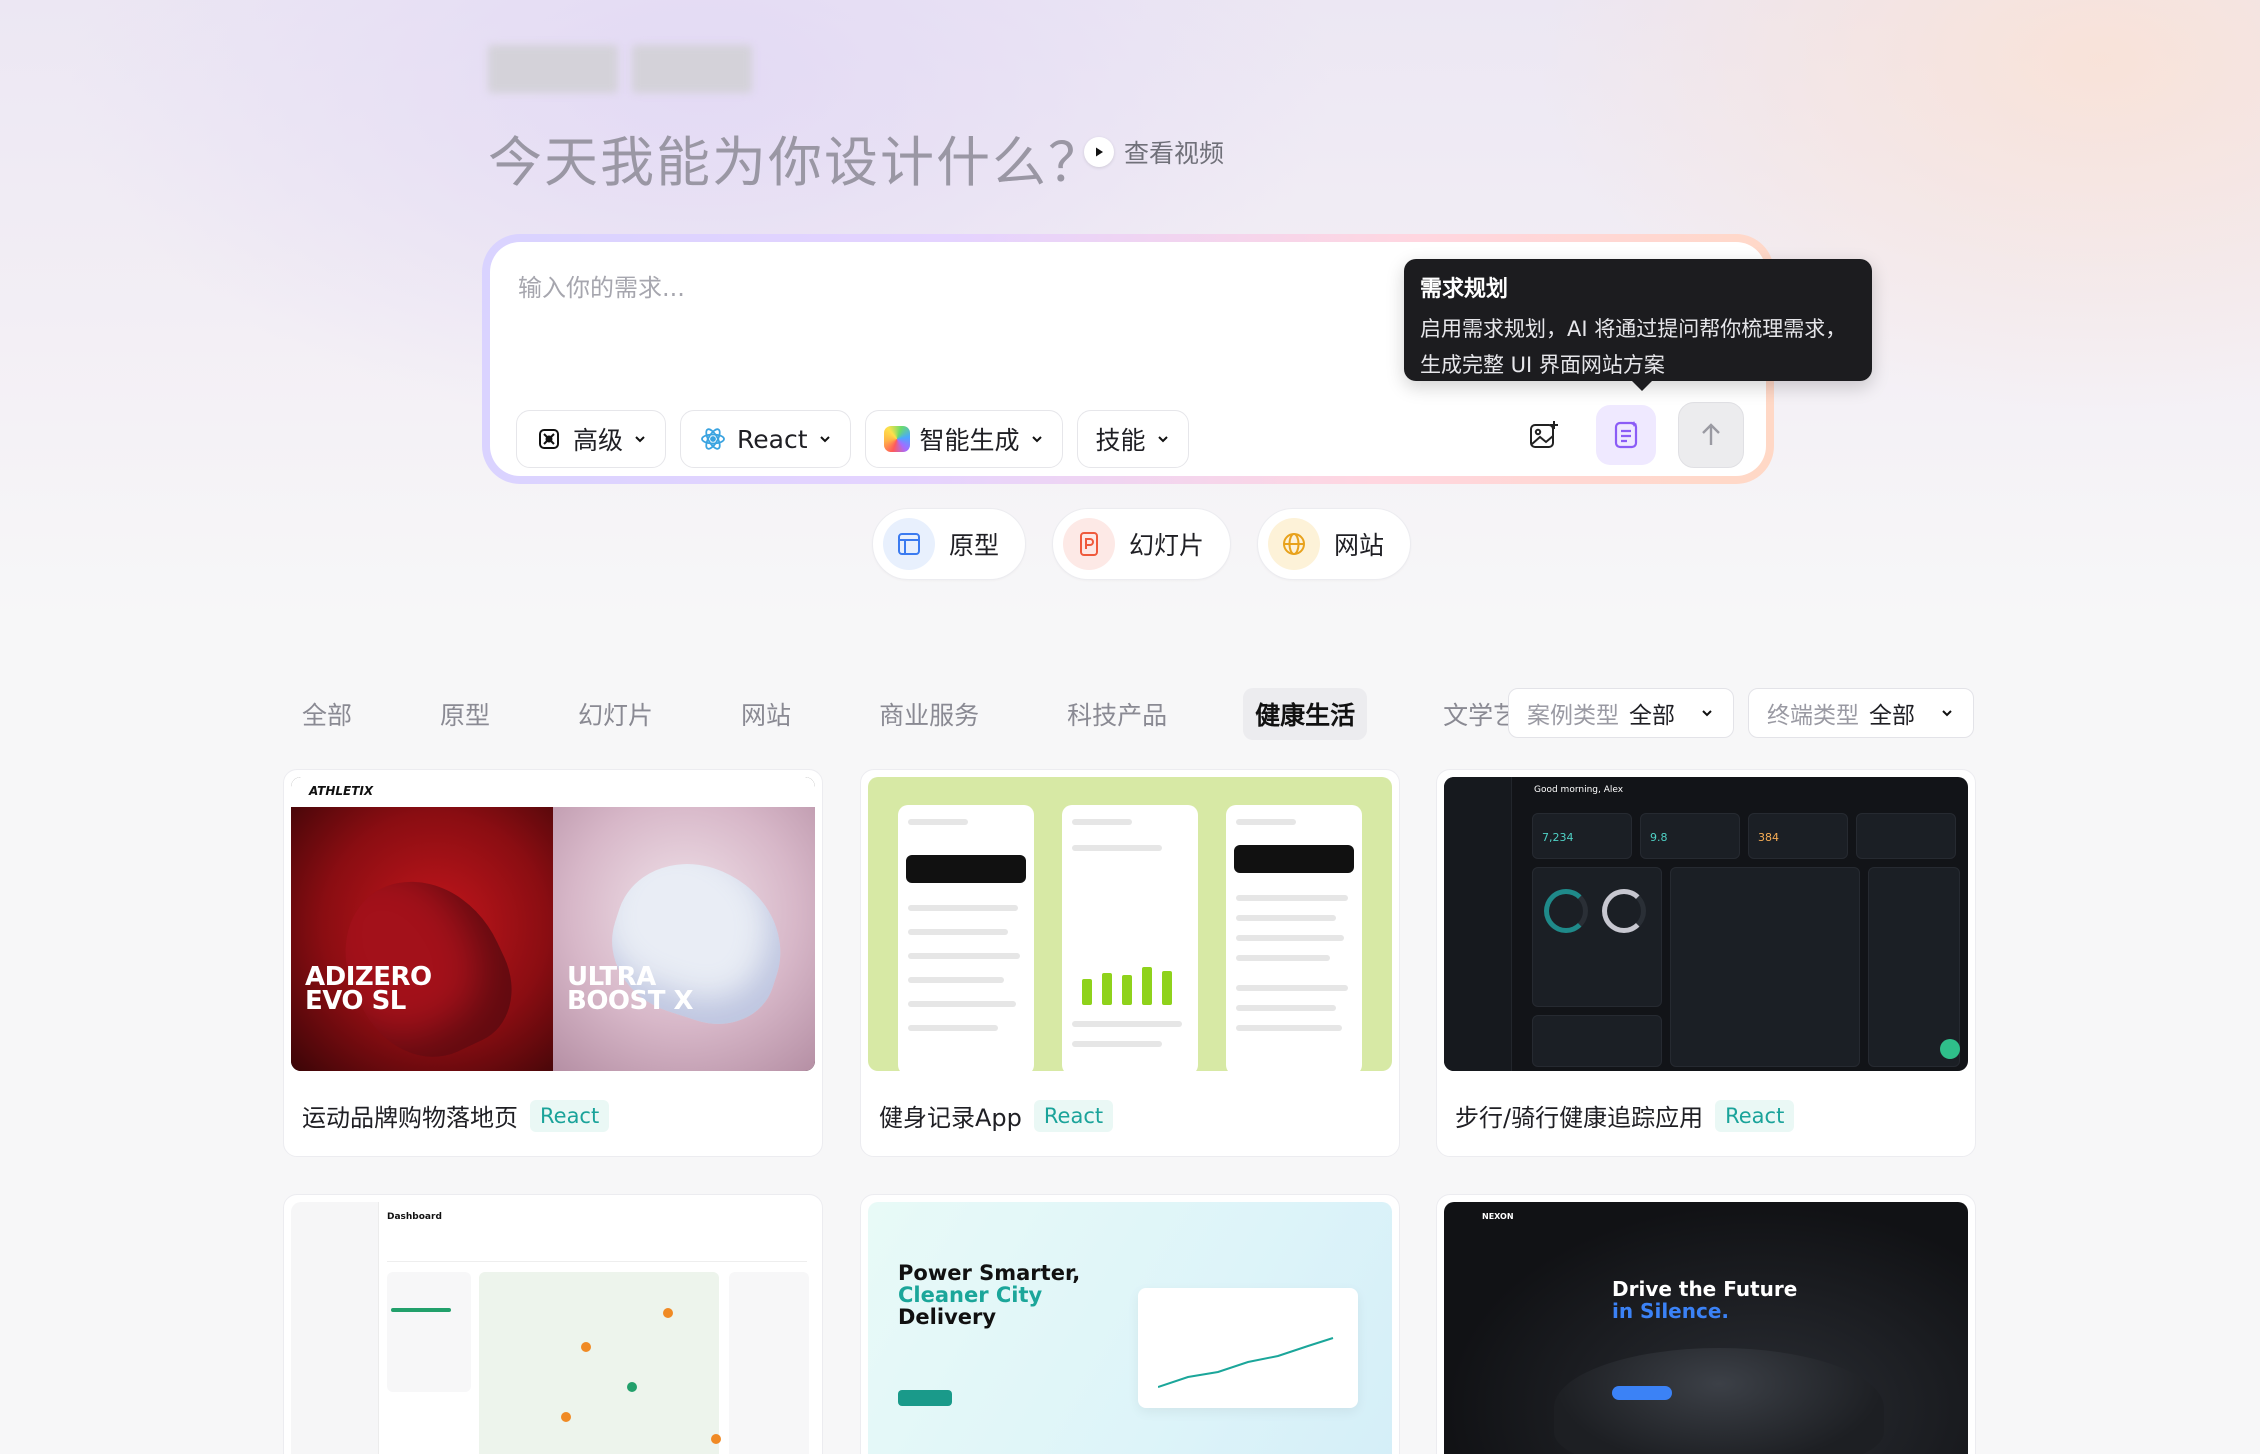 The width and height of the screenshot is (2260, 1454). Describe the element at coordinates (1305, 714) in the screenshot. I see `tab-health: 健康生活` at that location.